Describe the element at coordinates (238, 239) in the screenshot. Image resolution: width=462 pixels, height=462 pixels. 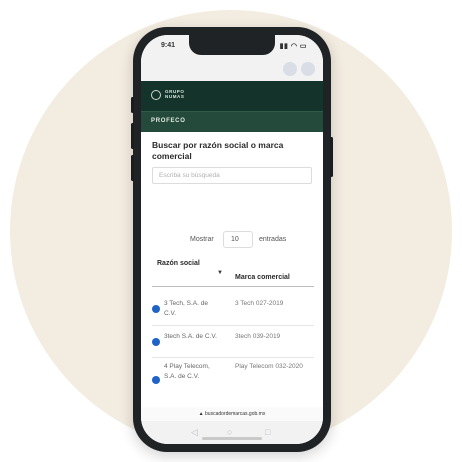
I see `entries-per-page-select: 10` at that location.